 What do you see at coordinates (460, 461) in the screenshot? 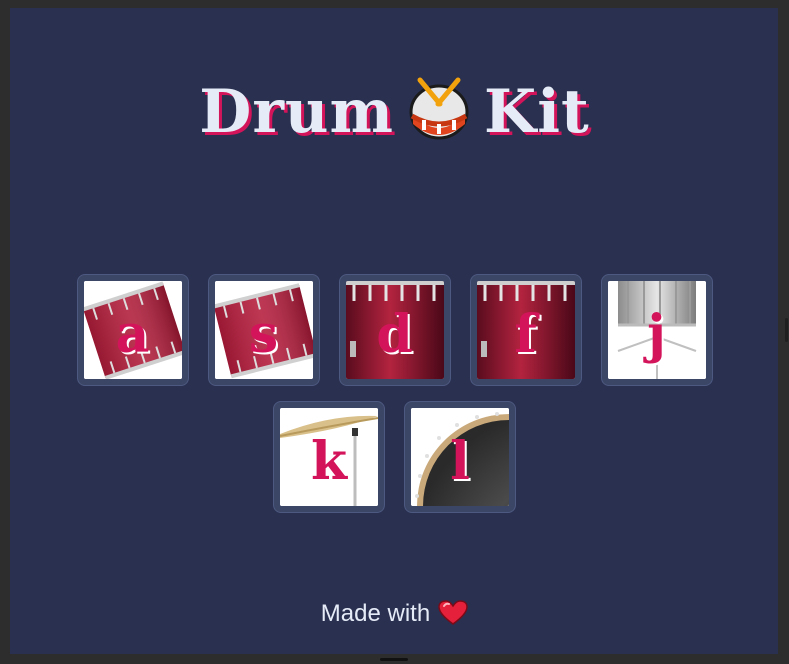
I see `key-letter: l` at bounding box center [460, 461].